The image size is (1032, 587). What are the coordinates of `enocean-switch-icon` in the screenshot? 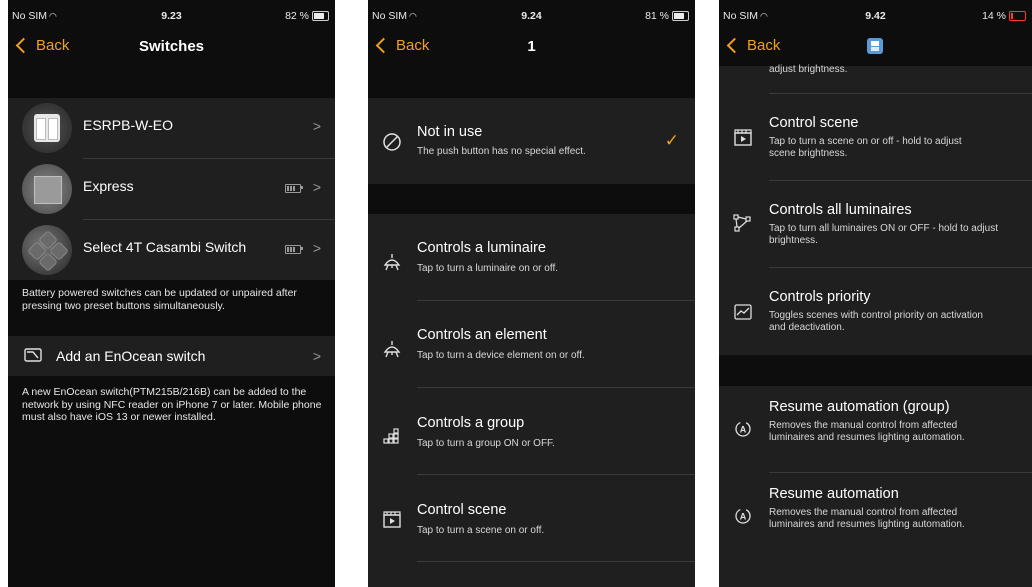 It's located at (33, 355).